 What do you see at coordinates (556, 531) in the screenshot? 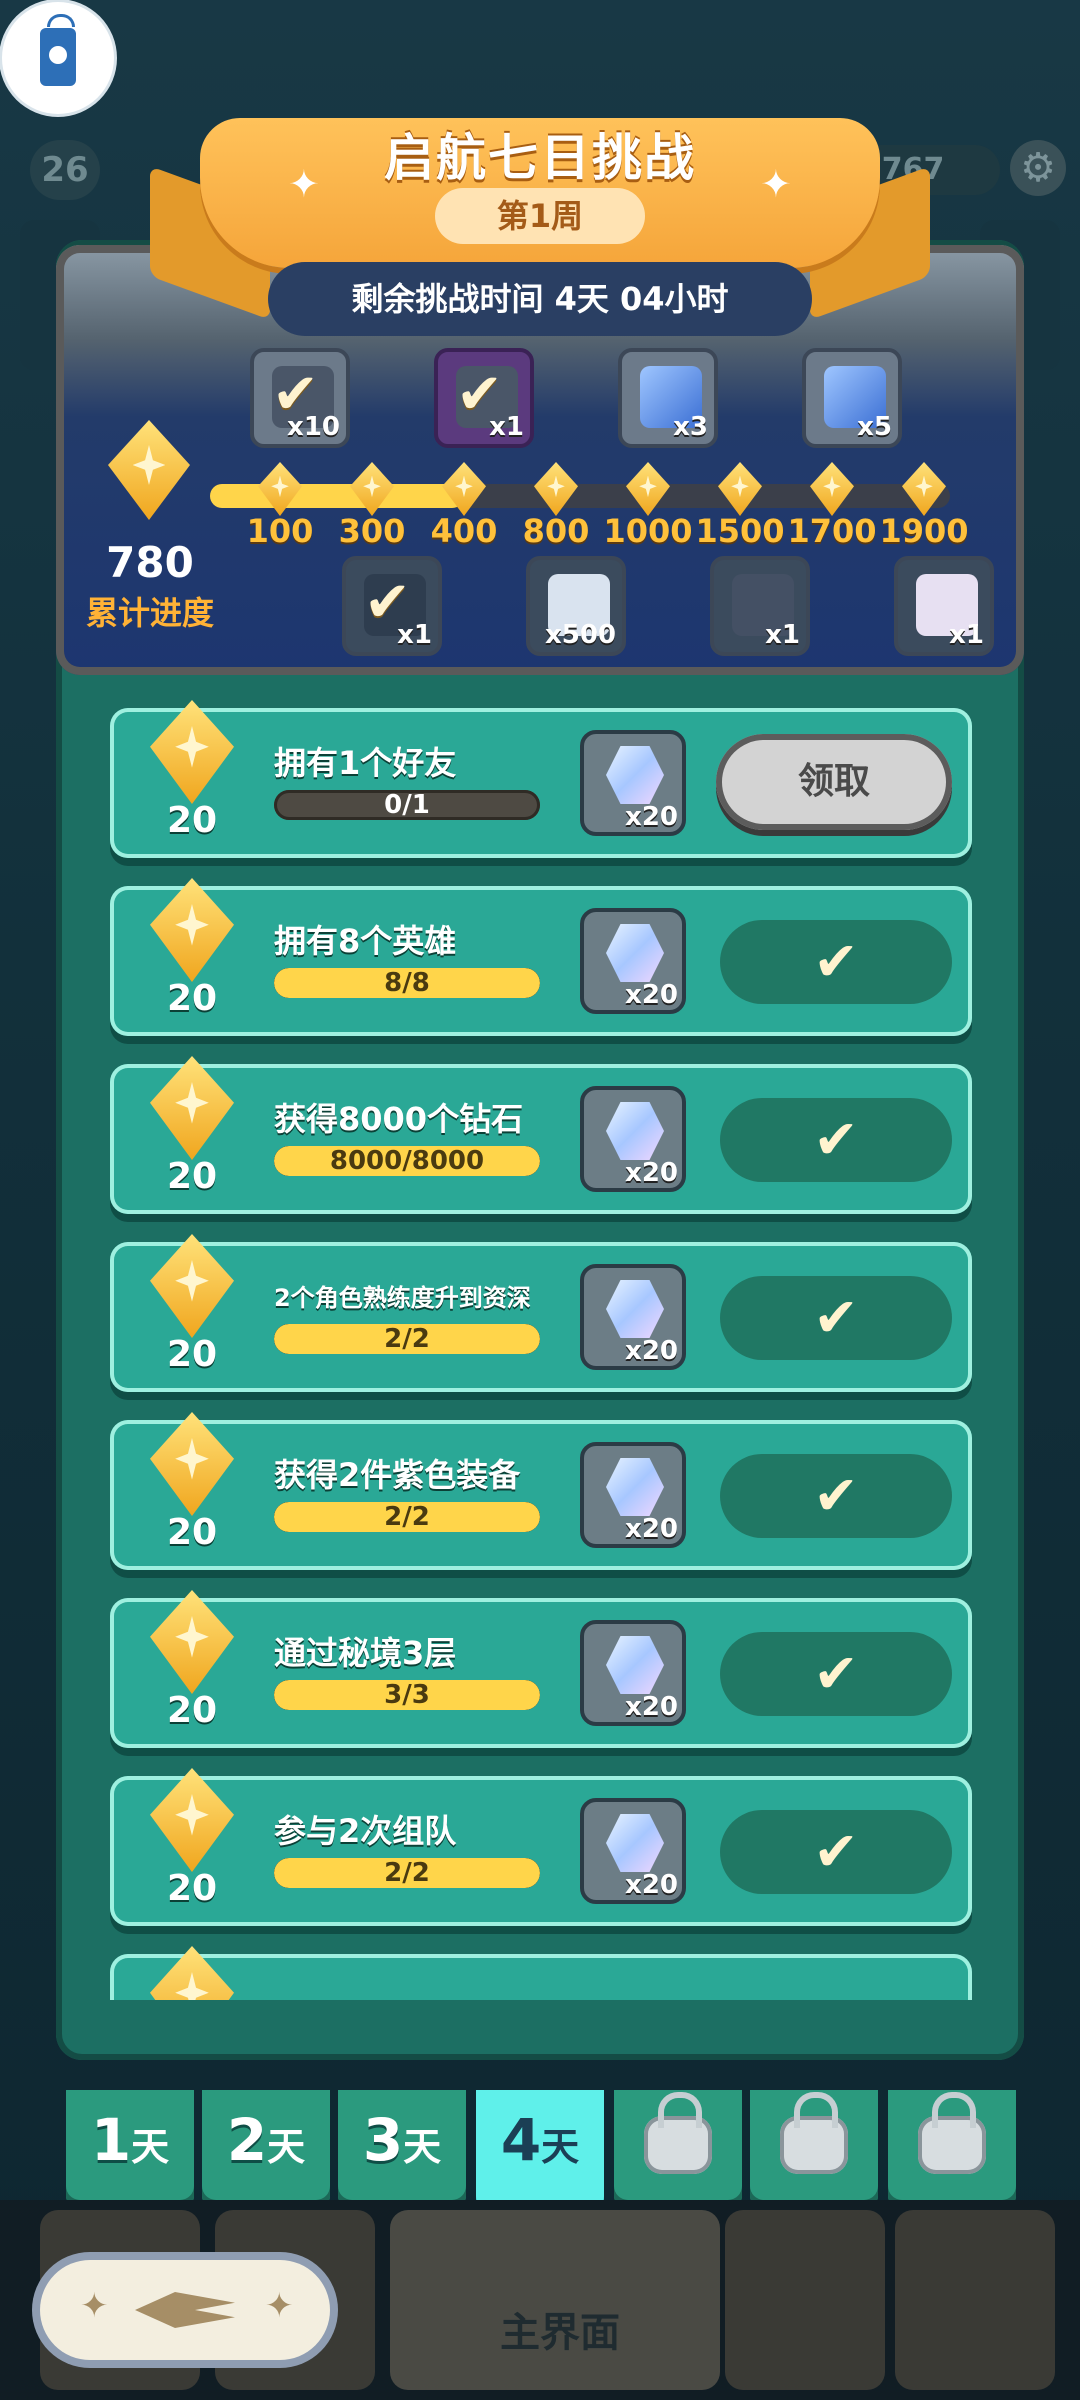
I see `milestone-label: 800` at bounding box center [556, 531].